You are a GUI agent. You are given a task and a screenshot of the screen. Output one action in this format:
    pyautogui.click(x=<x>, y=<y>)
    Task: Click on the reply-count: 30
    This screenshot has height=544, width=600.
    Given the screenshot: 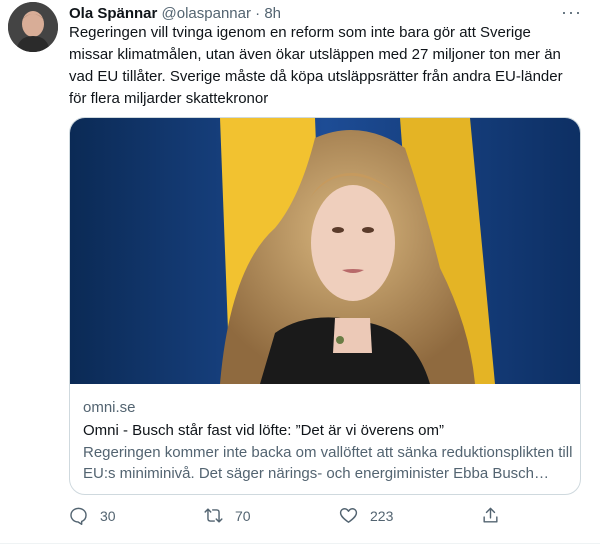 What is the action you would take?
    pyautogui.click(x=108, y=515)
    